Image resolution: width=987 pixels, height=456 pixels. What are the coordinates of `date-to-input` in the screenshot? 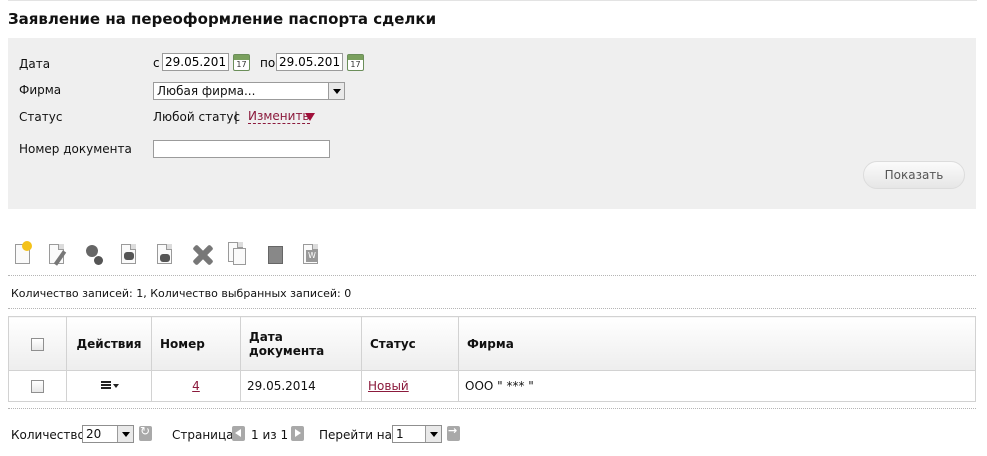 It's located at (309, 62).